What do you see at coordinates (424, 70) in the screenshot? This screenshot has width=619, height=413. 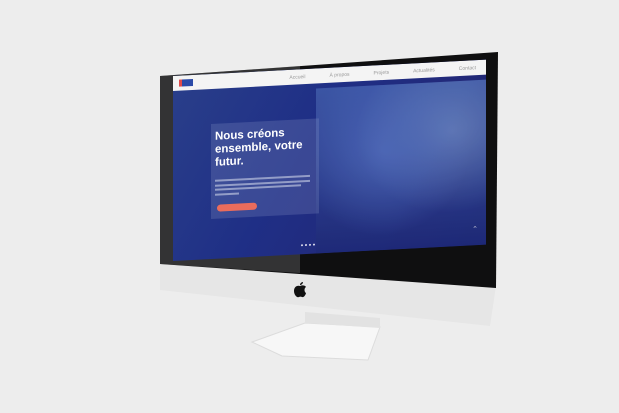 I see `nav-actualites: Actualités` at bounding box center [424, 70].